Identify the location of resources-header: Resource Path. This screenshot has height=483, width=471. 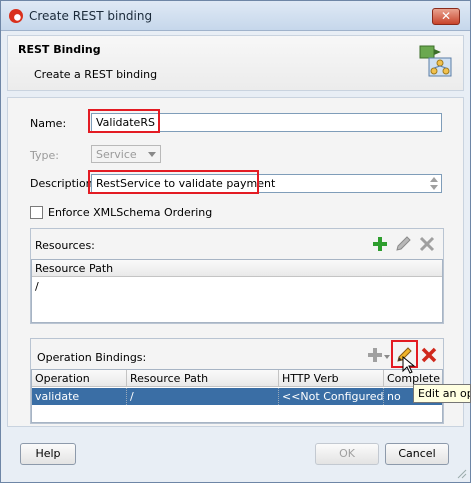
(237, 268).